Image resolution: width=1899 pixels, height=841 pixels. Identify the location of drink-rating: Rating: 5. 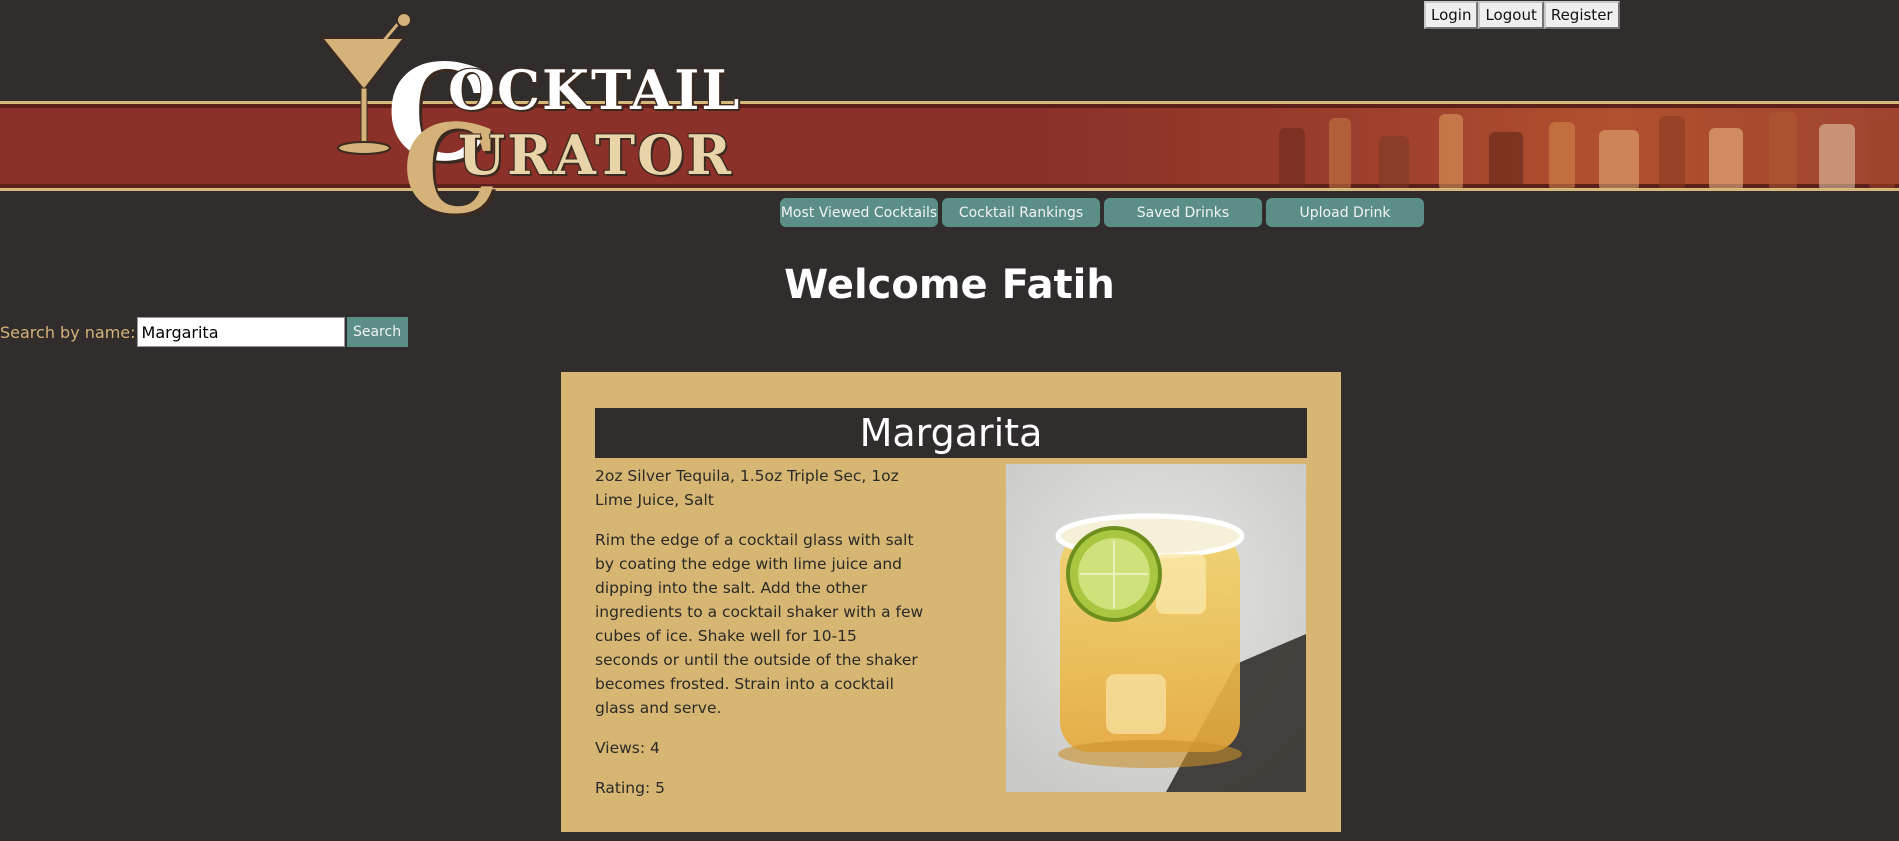
(630, 788).